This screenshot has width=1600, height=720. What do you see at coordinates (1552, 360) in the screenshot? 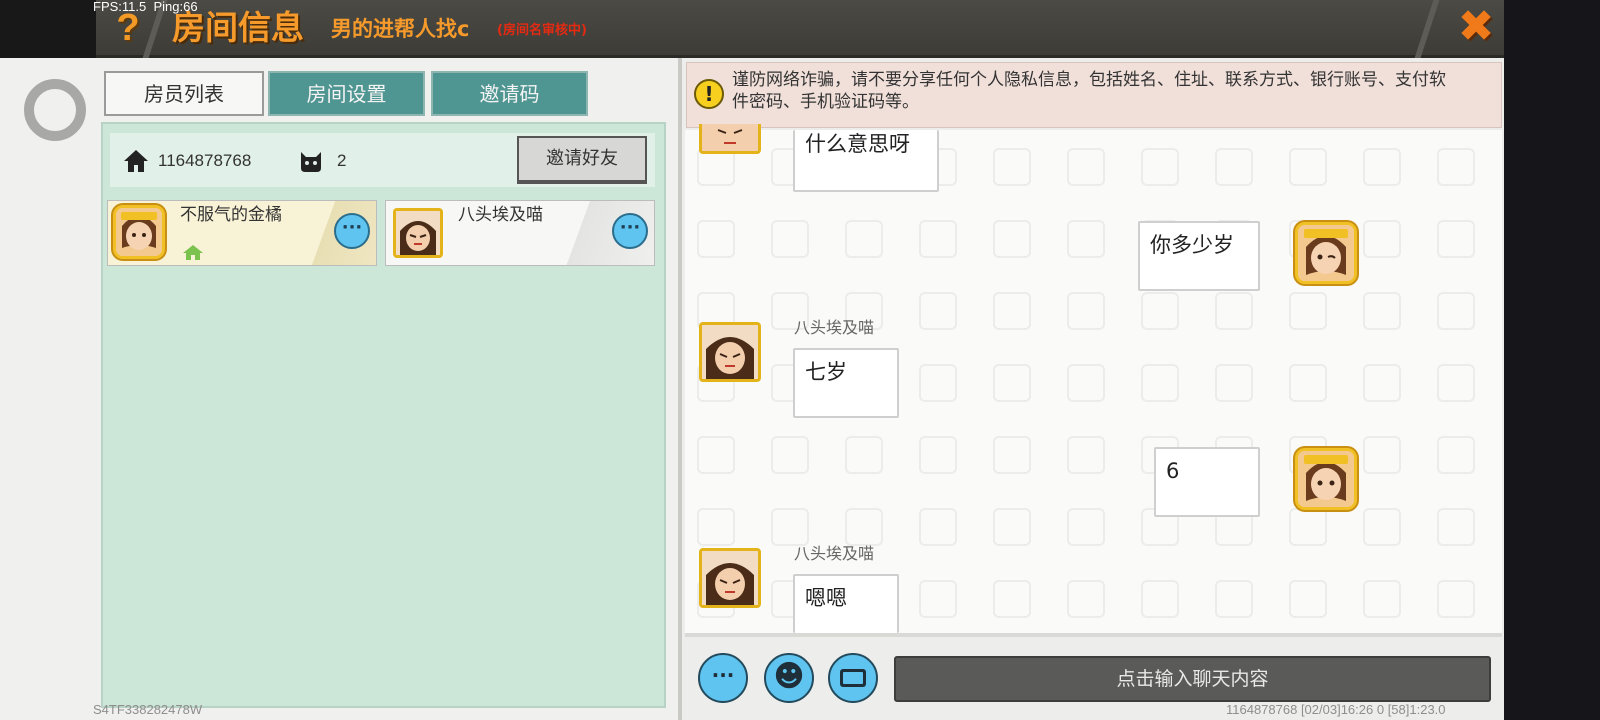
I see `backdrop-right` at bounding box center [1552, 360].